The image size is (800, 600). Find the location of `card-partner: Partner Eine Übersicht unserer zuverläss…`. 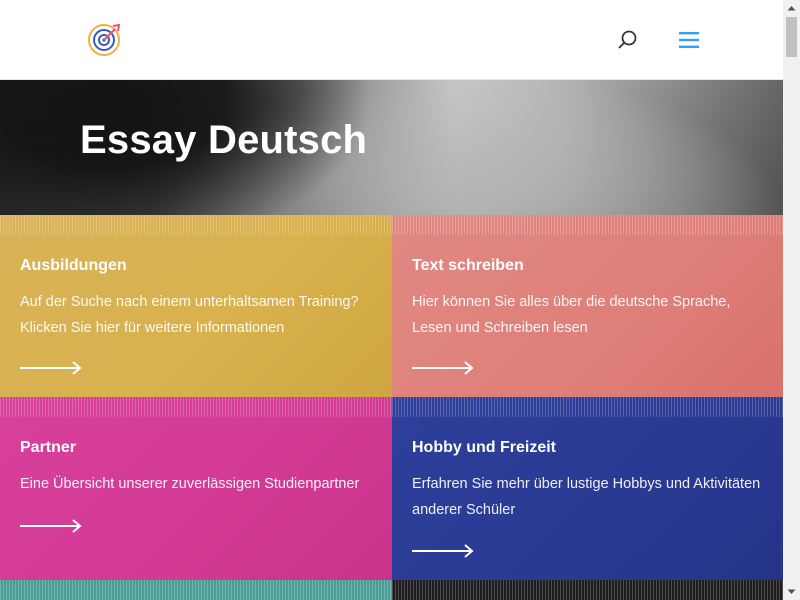

card-partner: Partner Eine Übersicht unserer zuverläss… is located at coordinates (196, 488).